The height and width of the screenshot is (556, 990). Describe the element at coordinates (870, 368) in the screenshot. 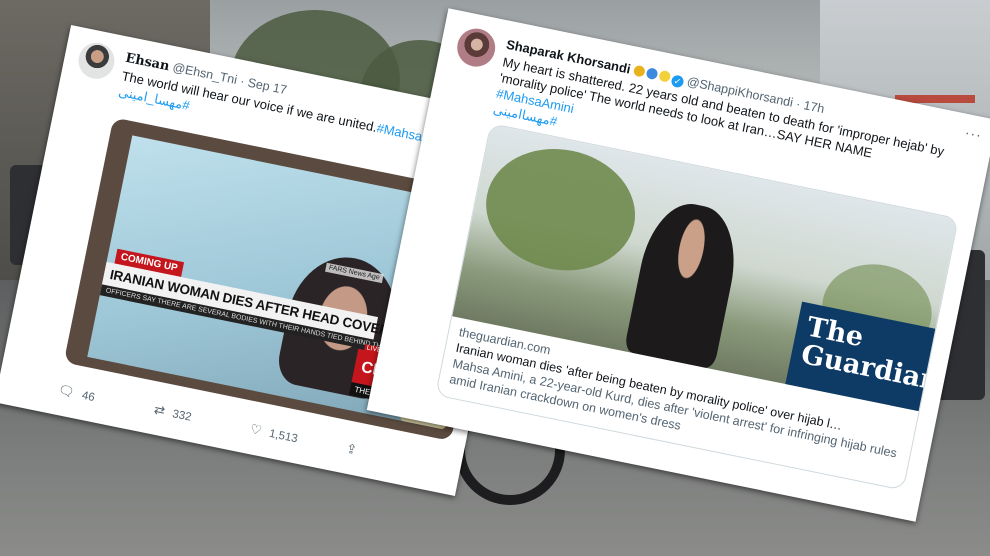

I see `guardian-logo-line2: Guardian` at that location.